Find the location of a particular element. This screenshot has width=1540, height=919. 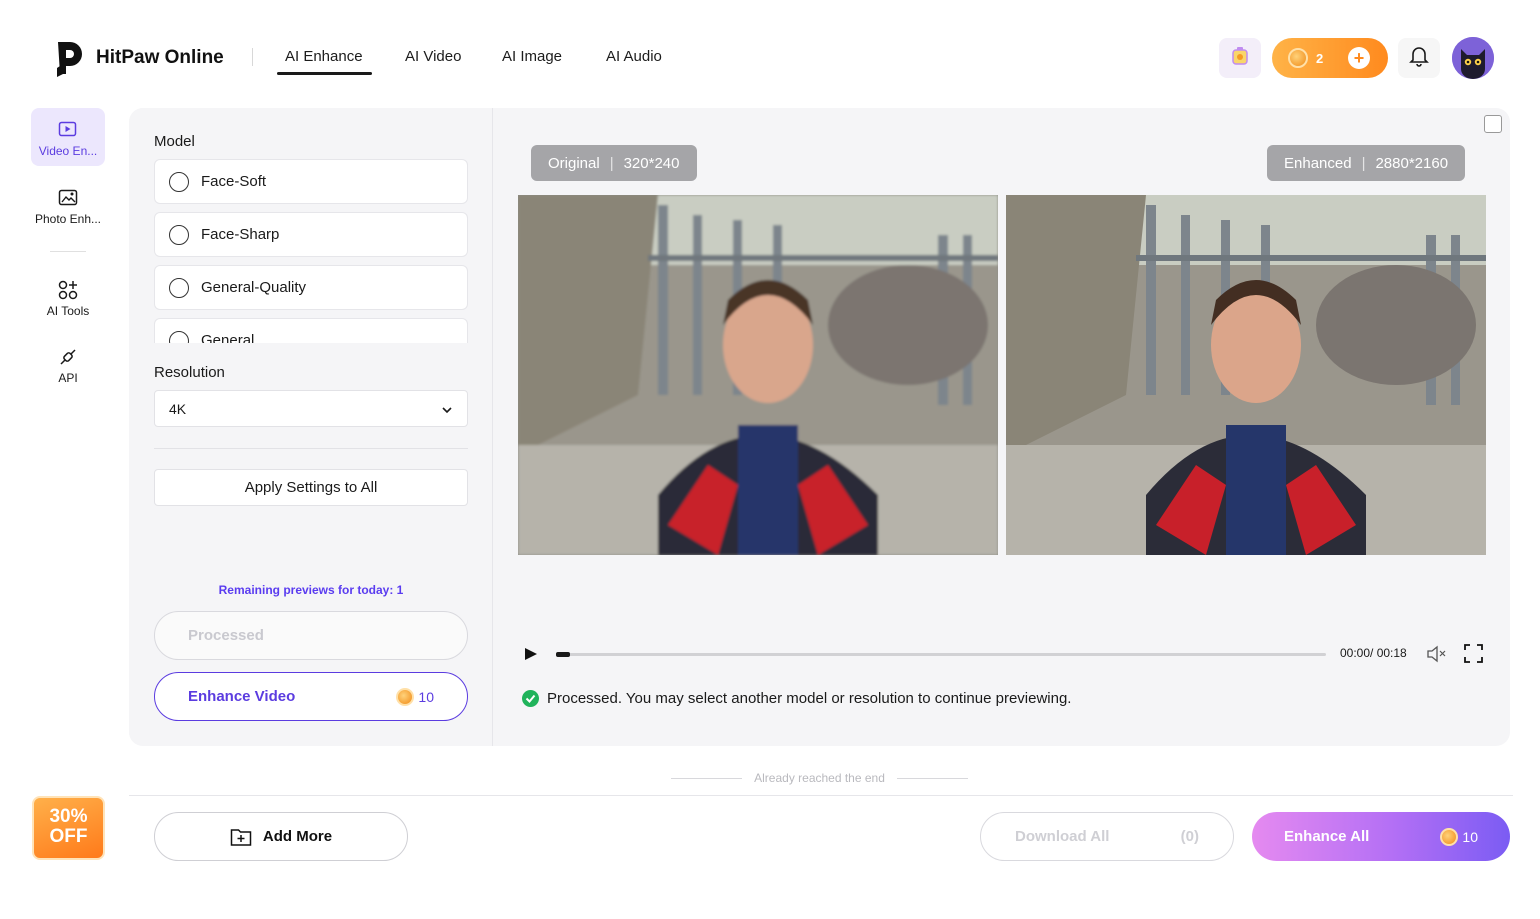

remaining-previews-text: Remaining previews for today: 1 is located at coordinates (311, 590).